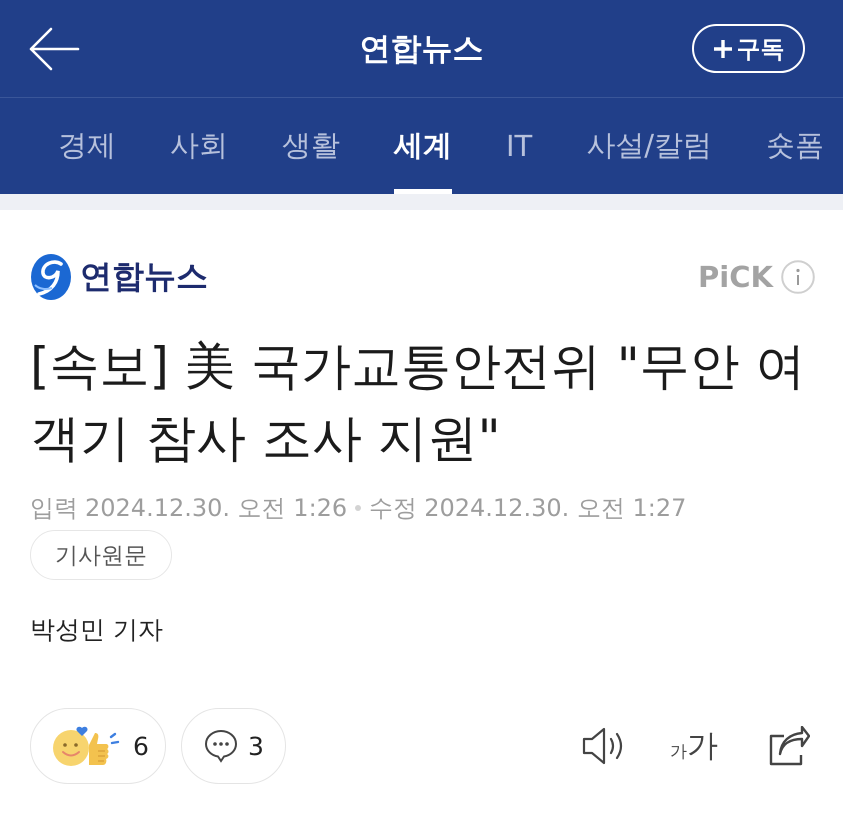 The image size is (843, 827). What do you see at coordinates (98, 746) in the screenshot?
I see `reaction-button: 6` at bounding box center [98, 746].